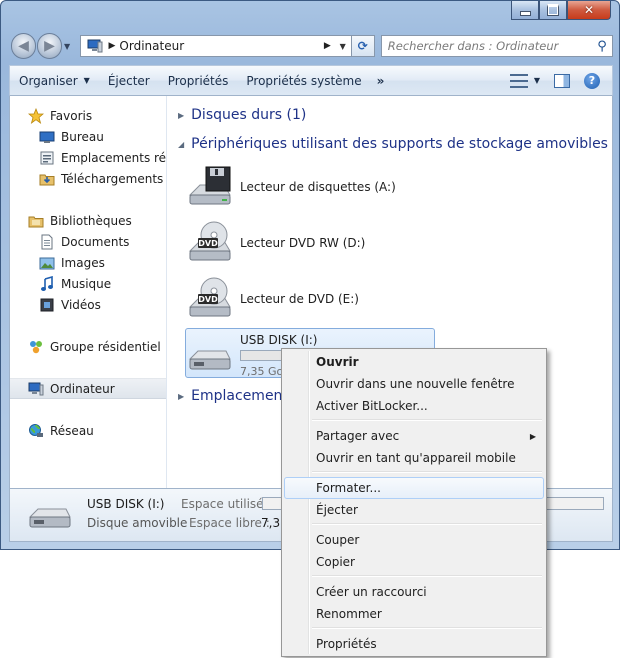 This screenshot has height=658, width=620. What do you see at coordinates (239, 396) in the screenshot?
I see `group-header-label: Emplacement` at bounding box center [239, 396].